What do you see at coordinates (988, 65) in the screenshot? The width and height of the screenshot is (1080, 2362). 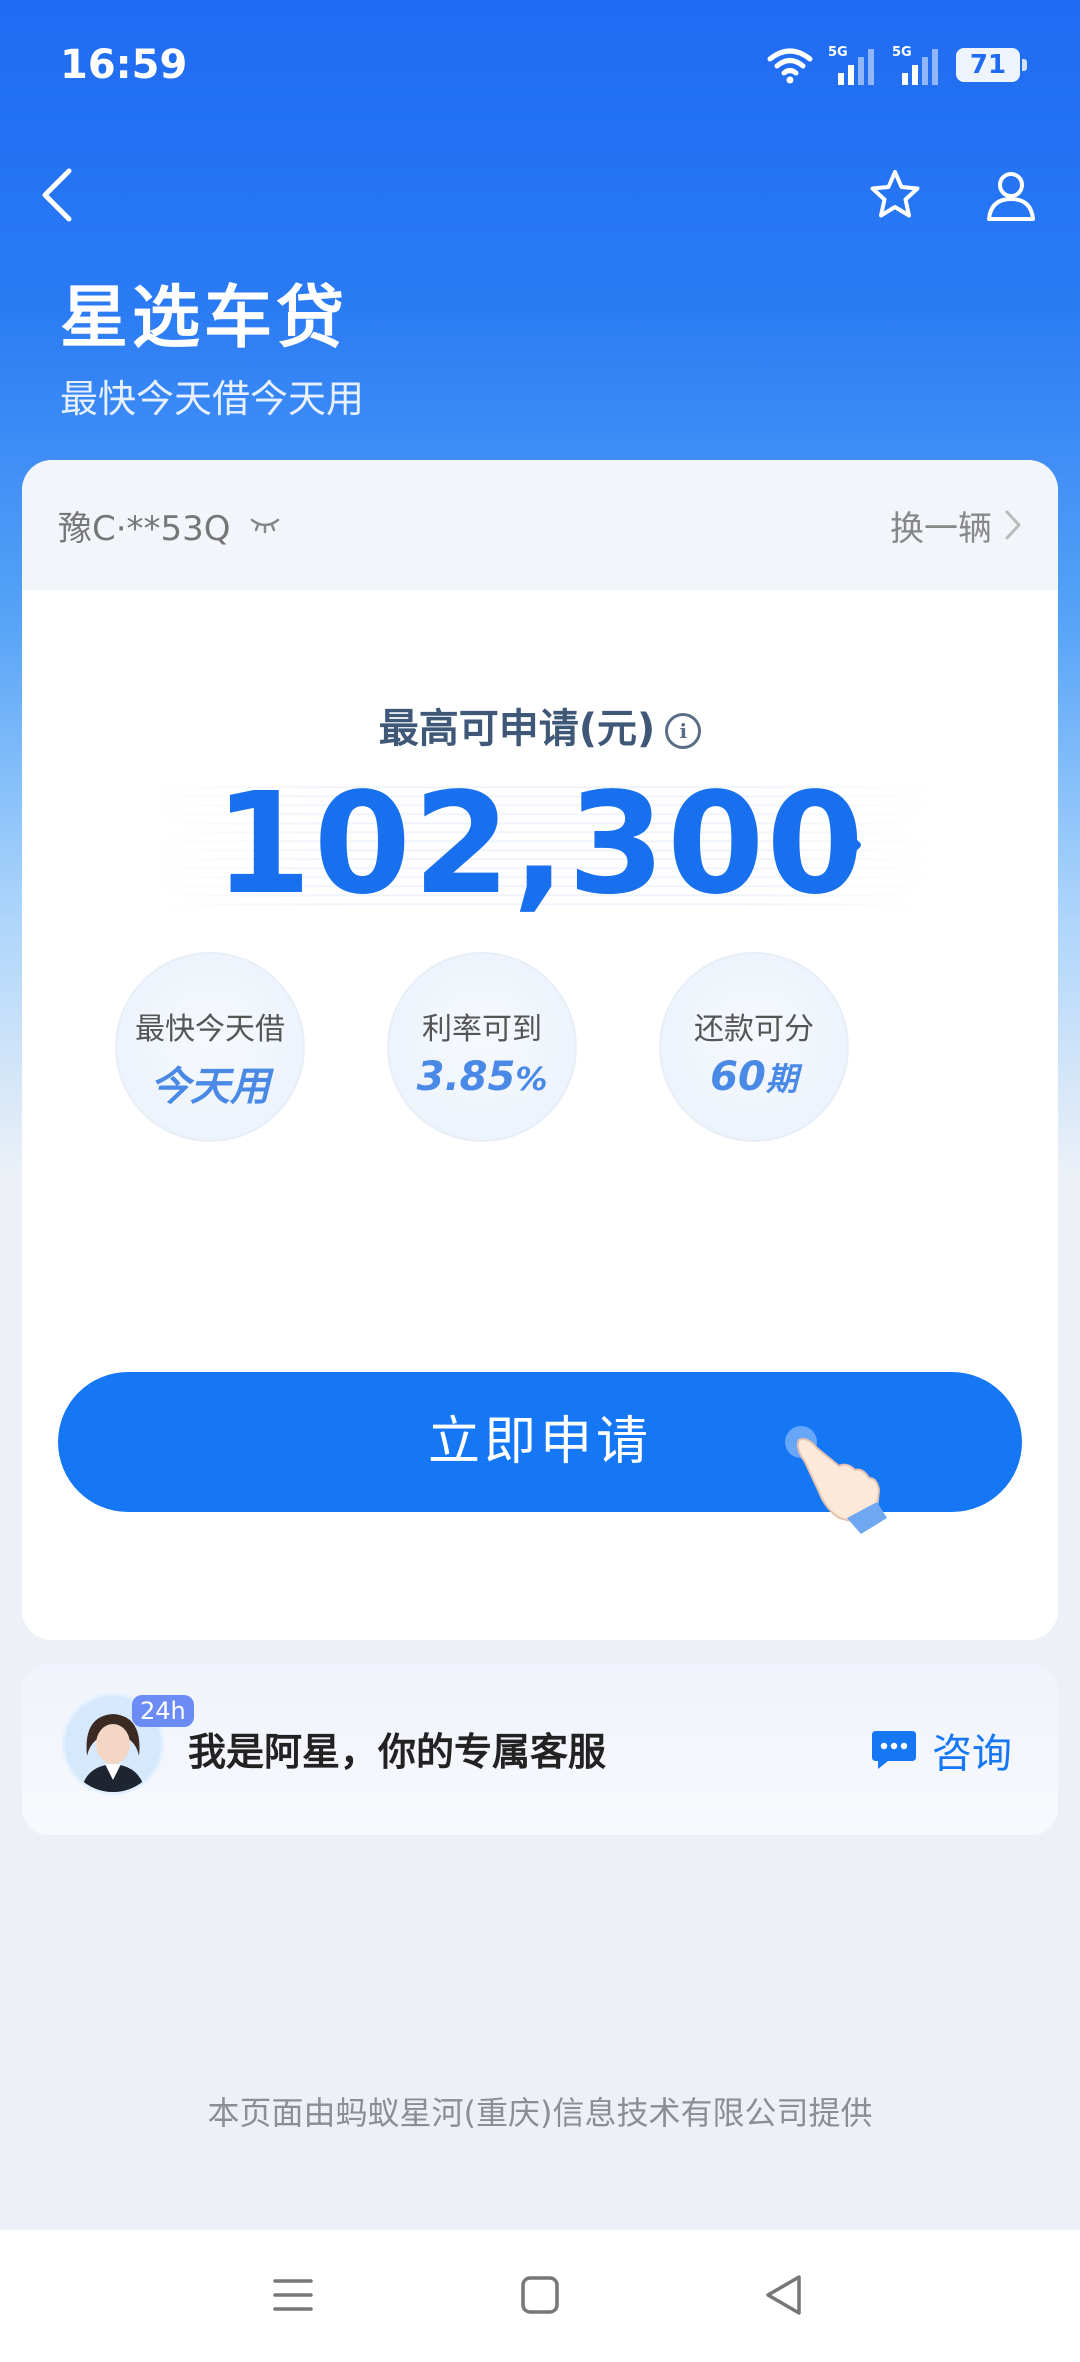 I see `battery-level: 71` at bounding box center [988, 65].